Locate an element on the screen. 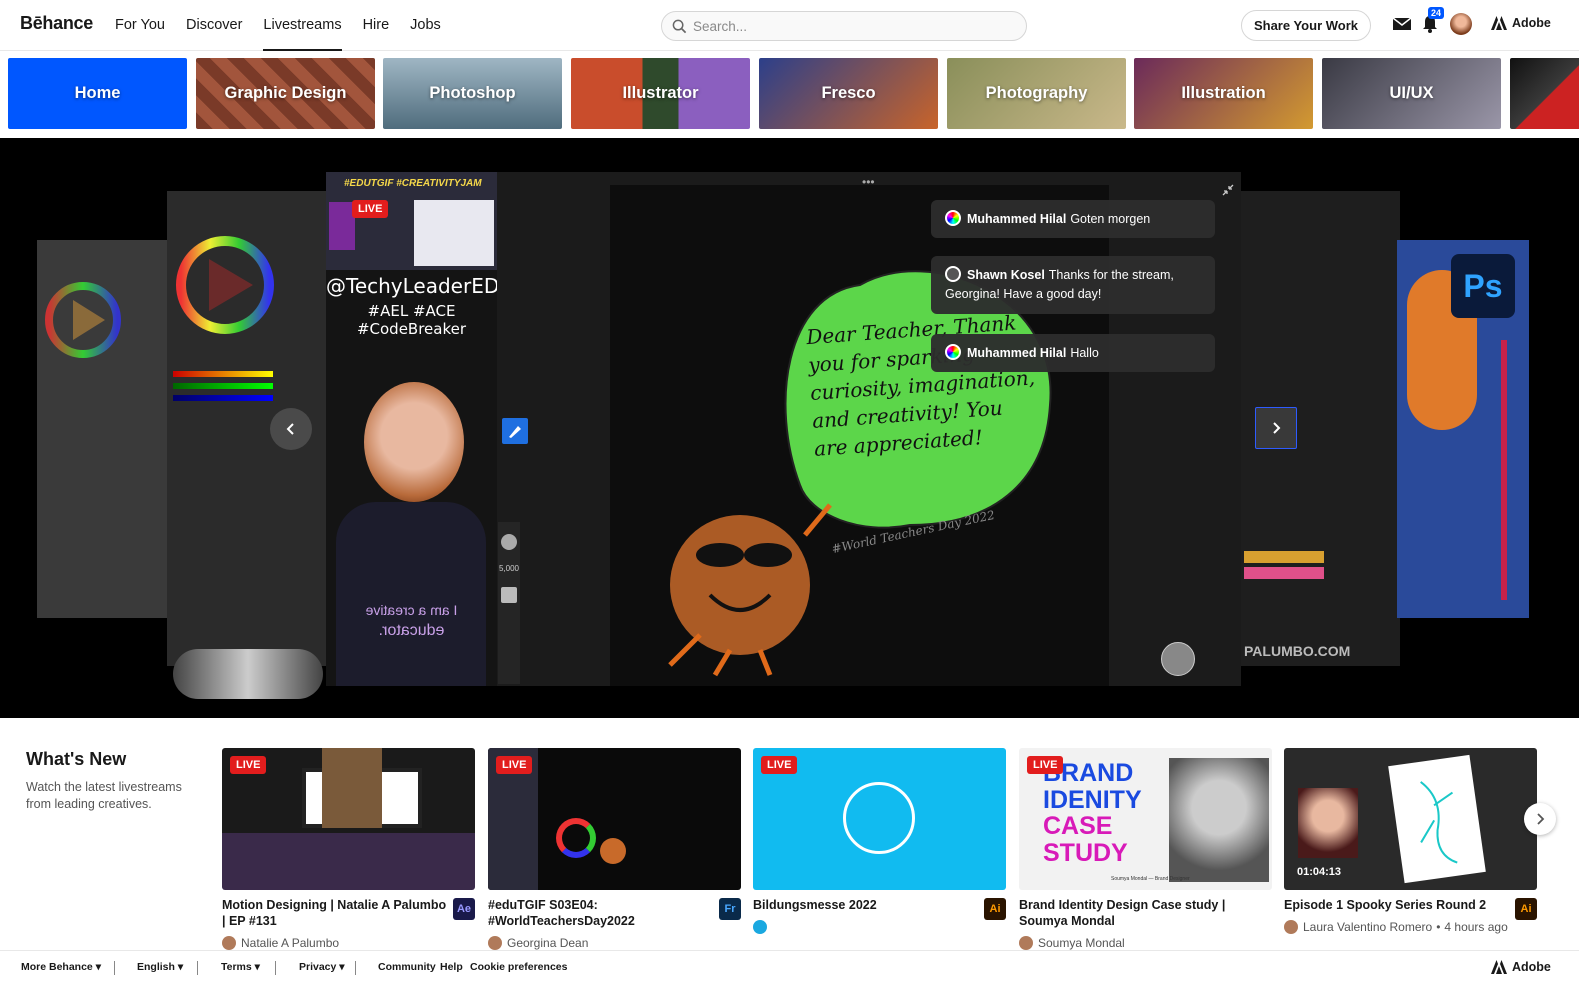 This screenshot has height=986, width=1579. footer-language: English ▾ is located at coordinates (160, 967).